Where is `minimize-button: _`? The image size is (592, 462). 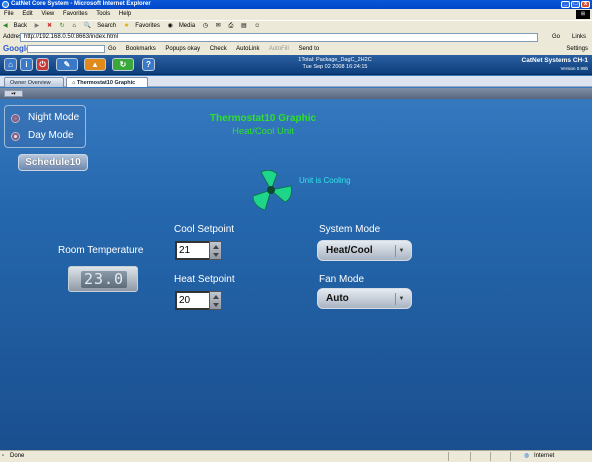
minimize-button: _ is located at coordinates (565, 4).